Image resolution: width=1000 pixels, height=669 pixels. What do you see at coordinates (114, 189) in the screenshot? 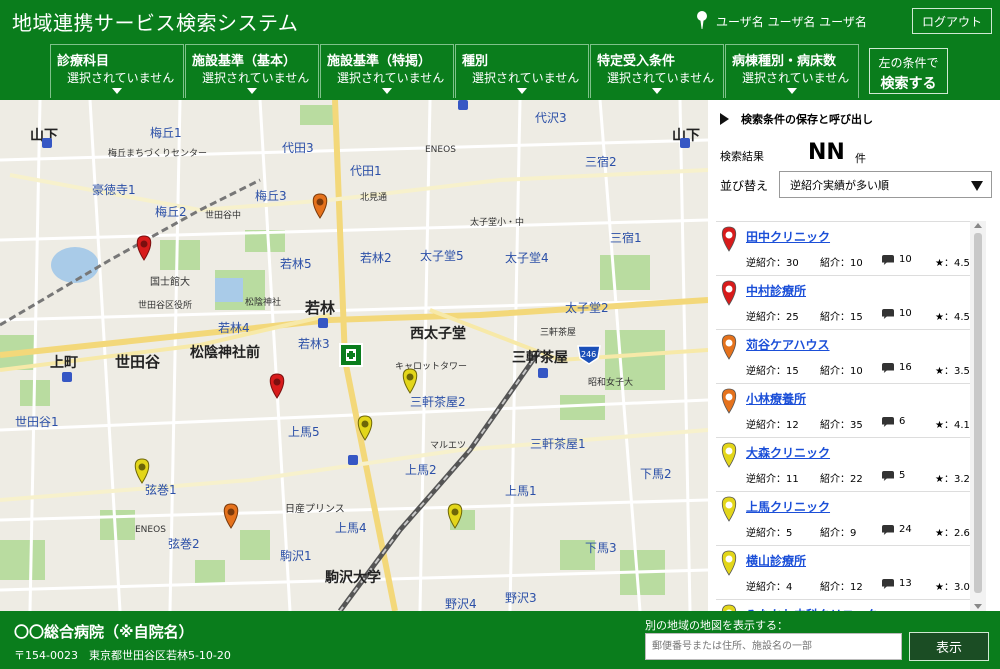
I see `map-label: 豪徳寺1` at bounding box center [114, 189].